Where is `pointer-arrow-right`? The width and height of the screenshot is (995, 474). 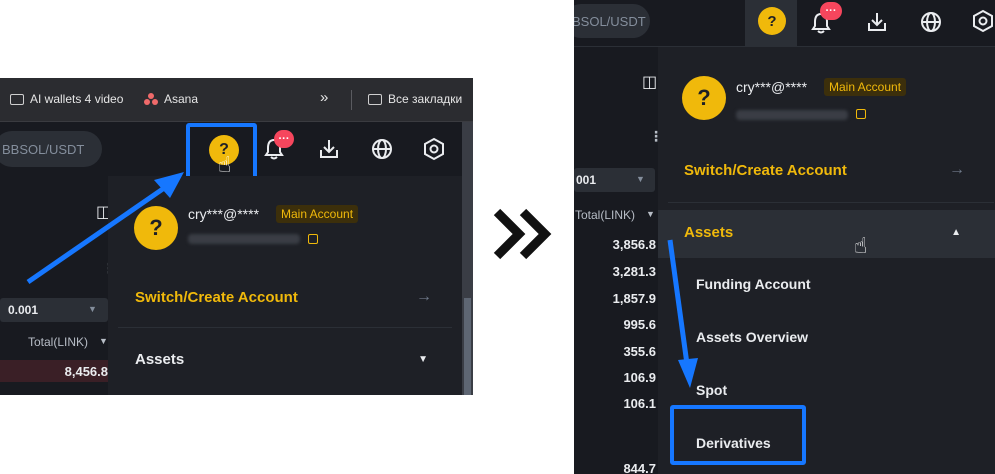 pointer-arrow-right is located at coordinates (682, 313).